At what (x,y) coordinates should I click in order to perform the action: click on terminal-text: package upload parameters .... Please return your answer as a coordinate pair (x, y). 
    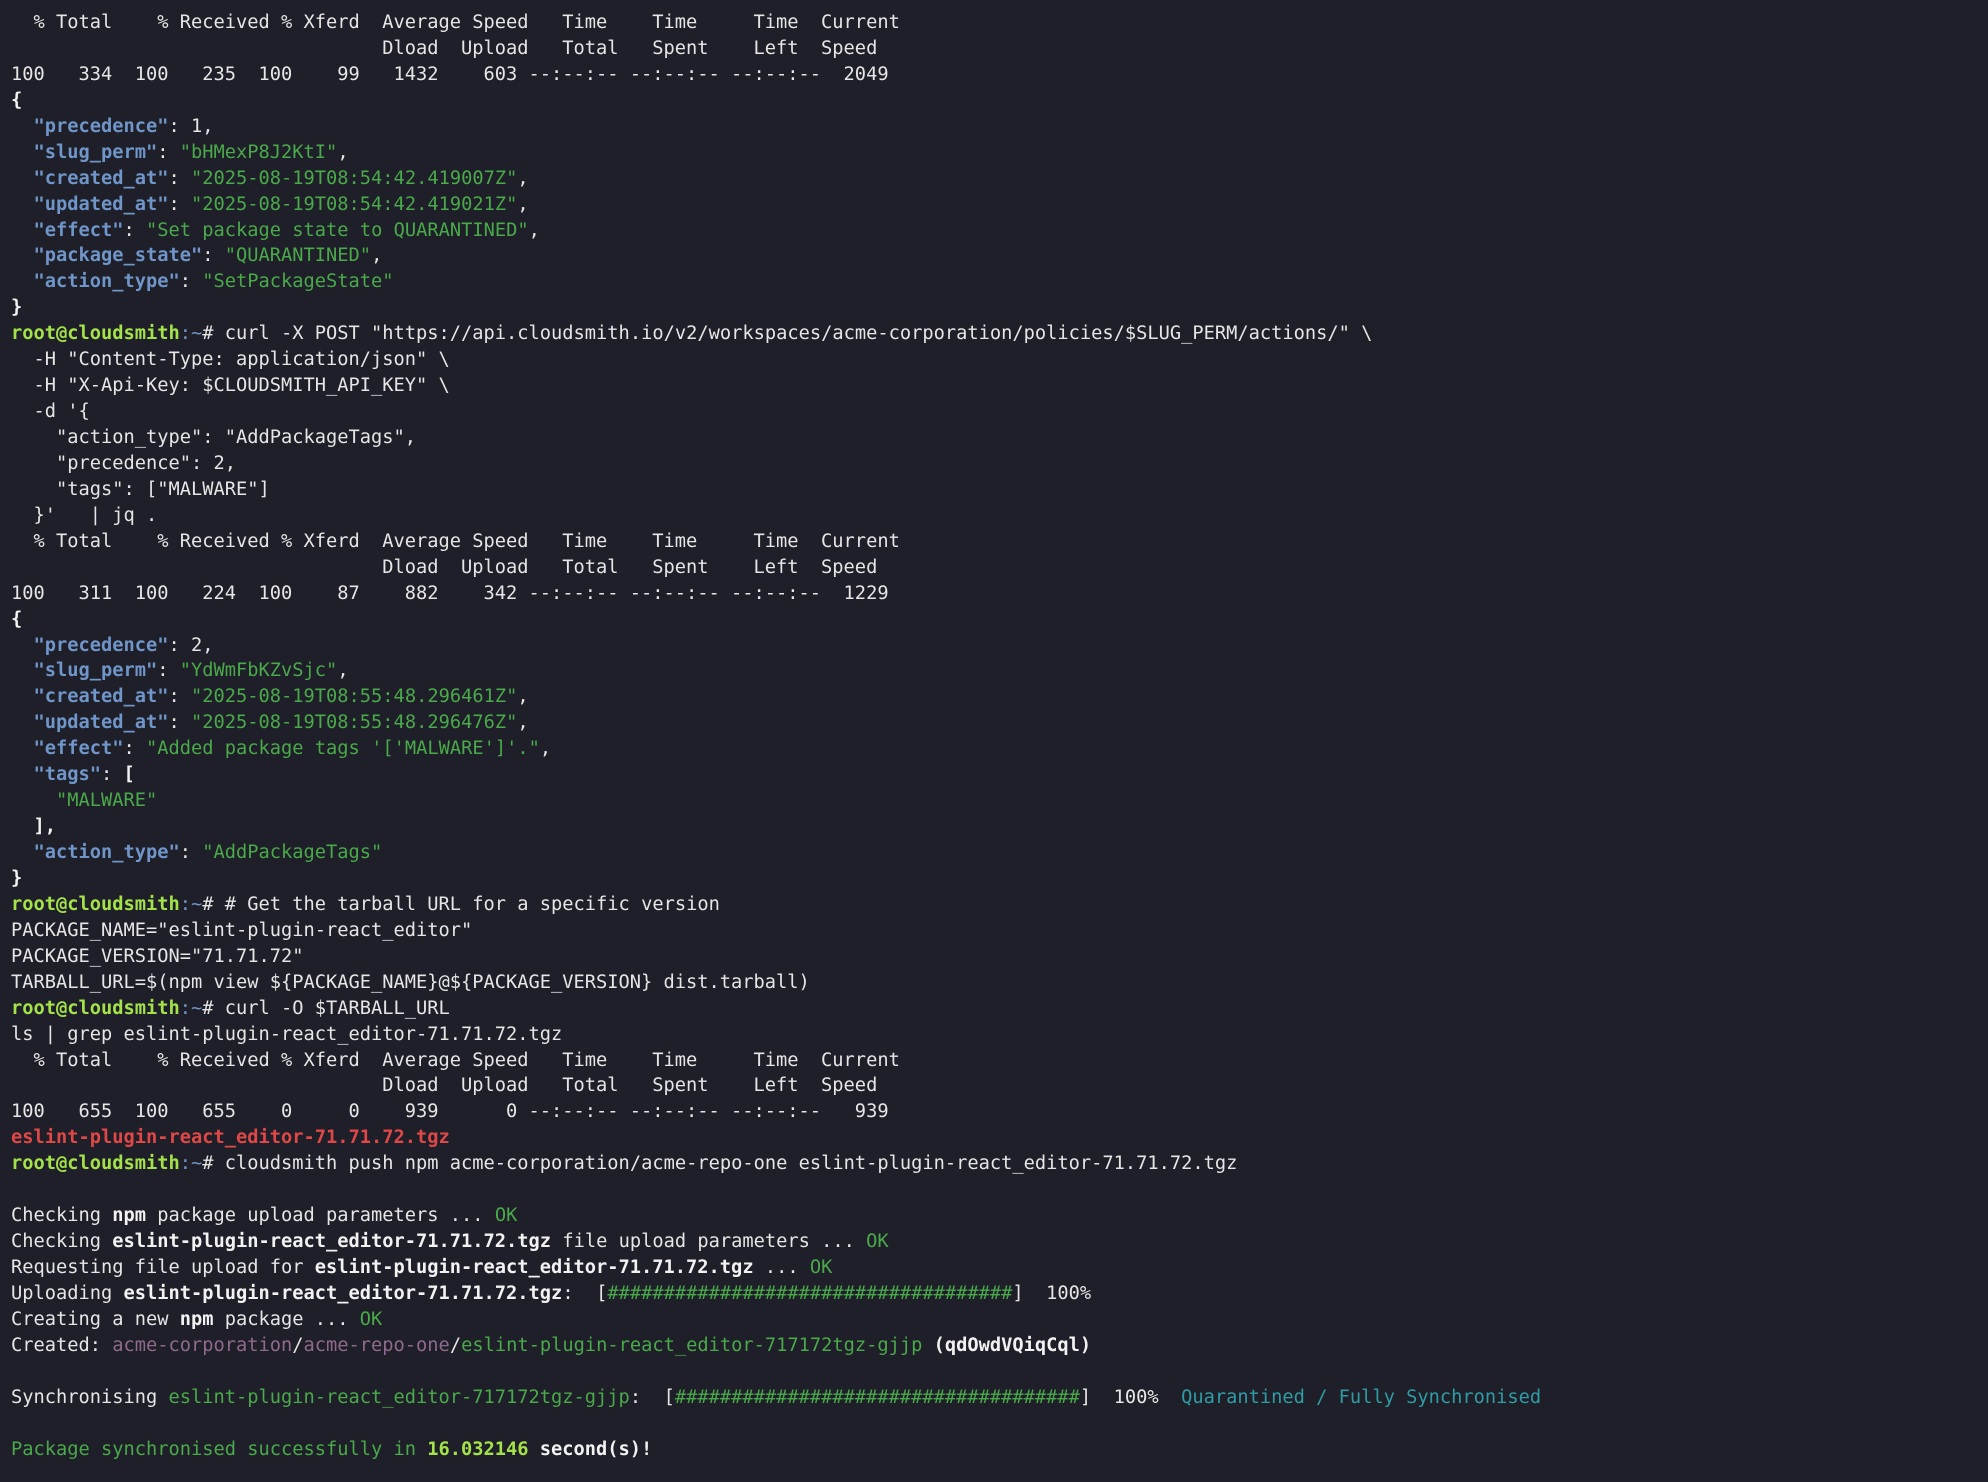
    Looking at the image, I should click on (320, 1216).